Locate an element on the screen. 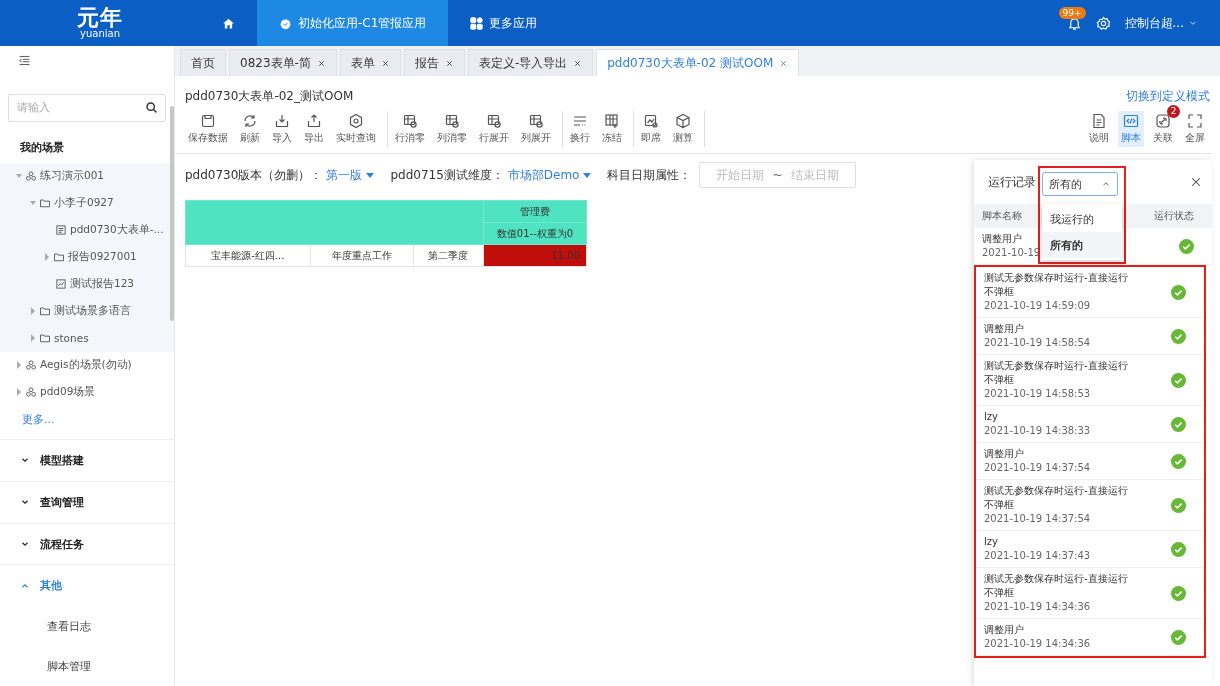  toolbar-button: 测算 is located at coordinates (683, 129).